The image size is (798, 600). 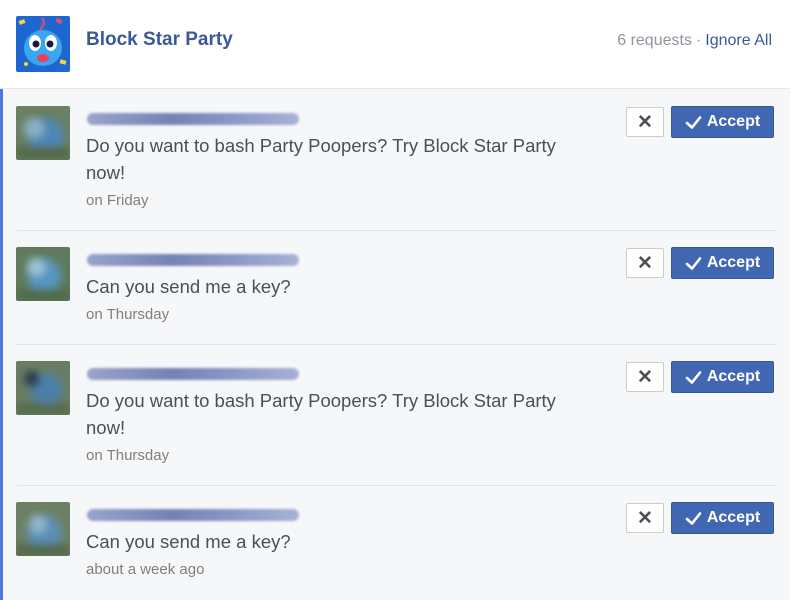 What do you see at coordinates (145, 569) in the screenshot?
I see `request-time: about a week ago` at bounding box center [145, 569].